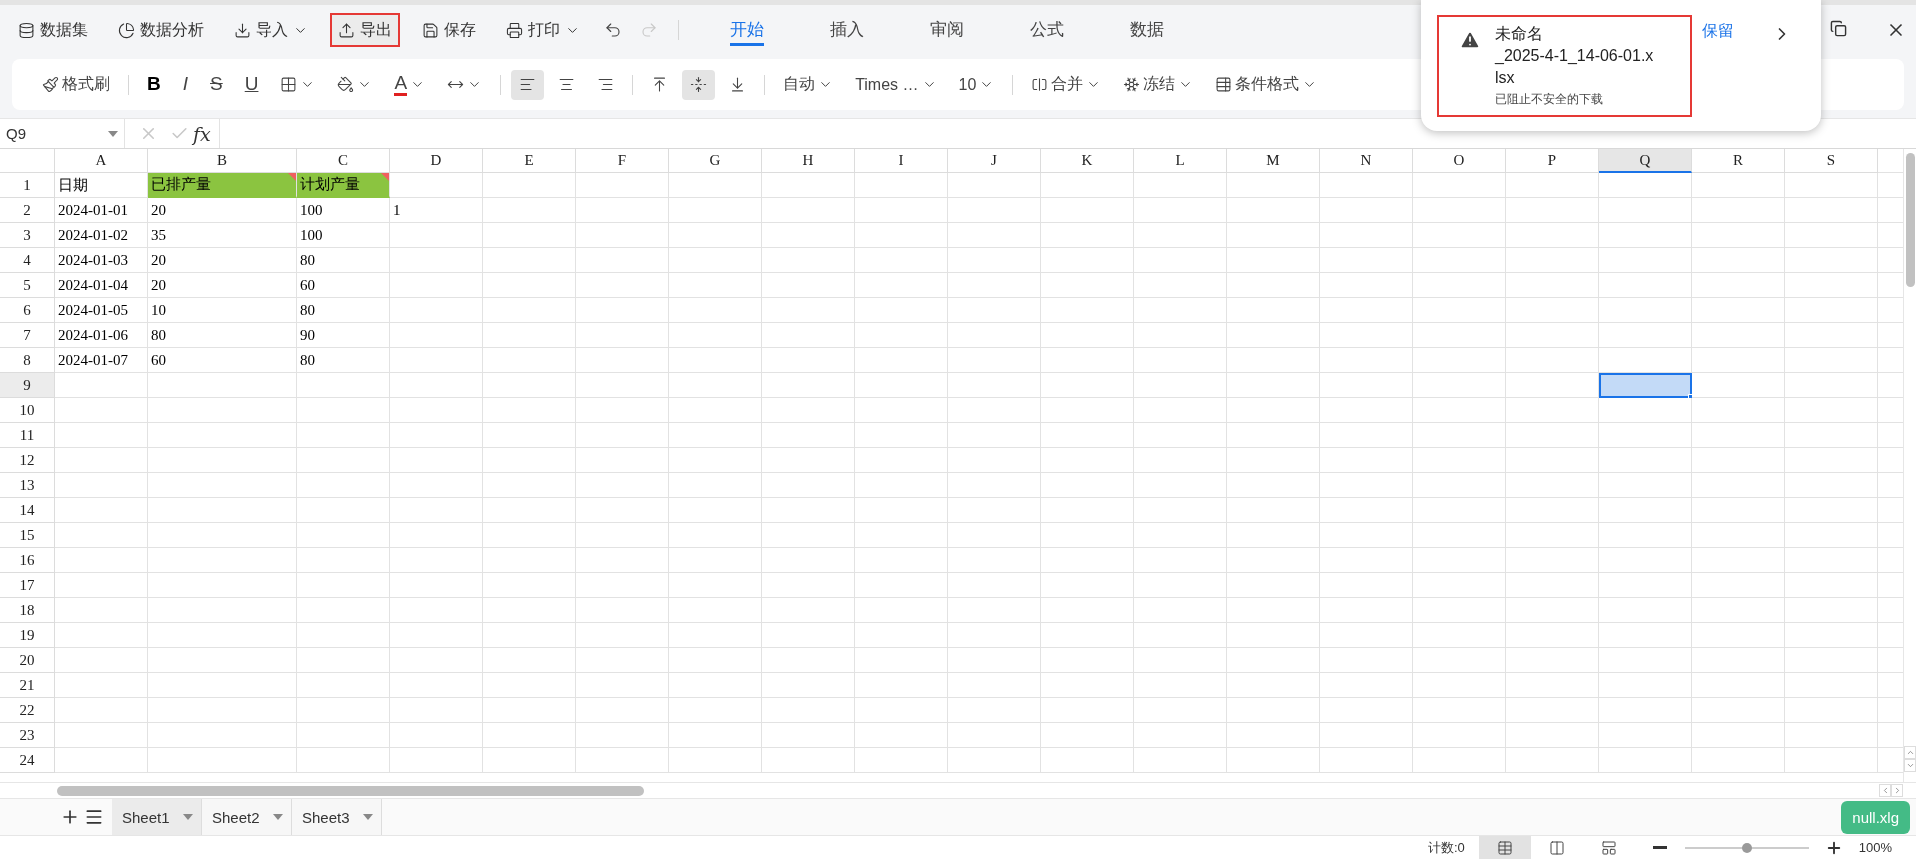 This screenshot has height=859, width=1916. I want to click on row-header: 7, so click(27, 335).